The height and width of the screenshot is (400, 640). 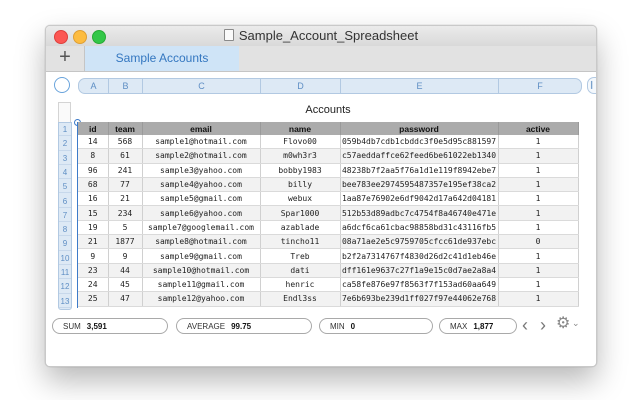 I want to click on row-header: 10, so click(x=65, y=258).